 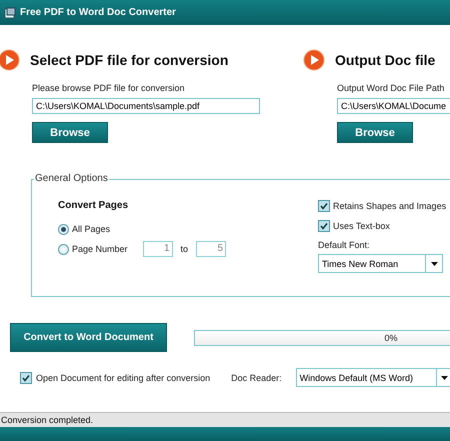 I want to click on app-icon, so click(x=10, y=12).